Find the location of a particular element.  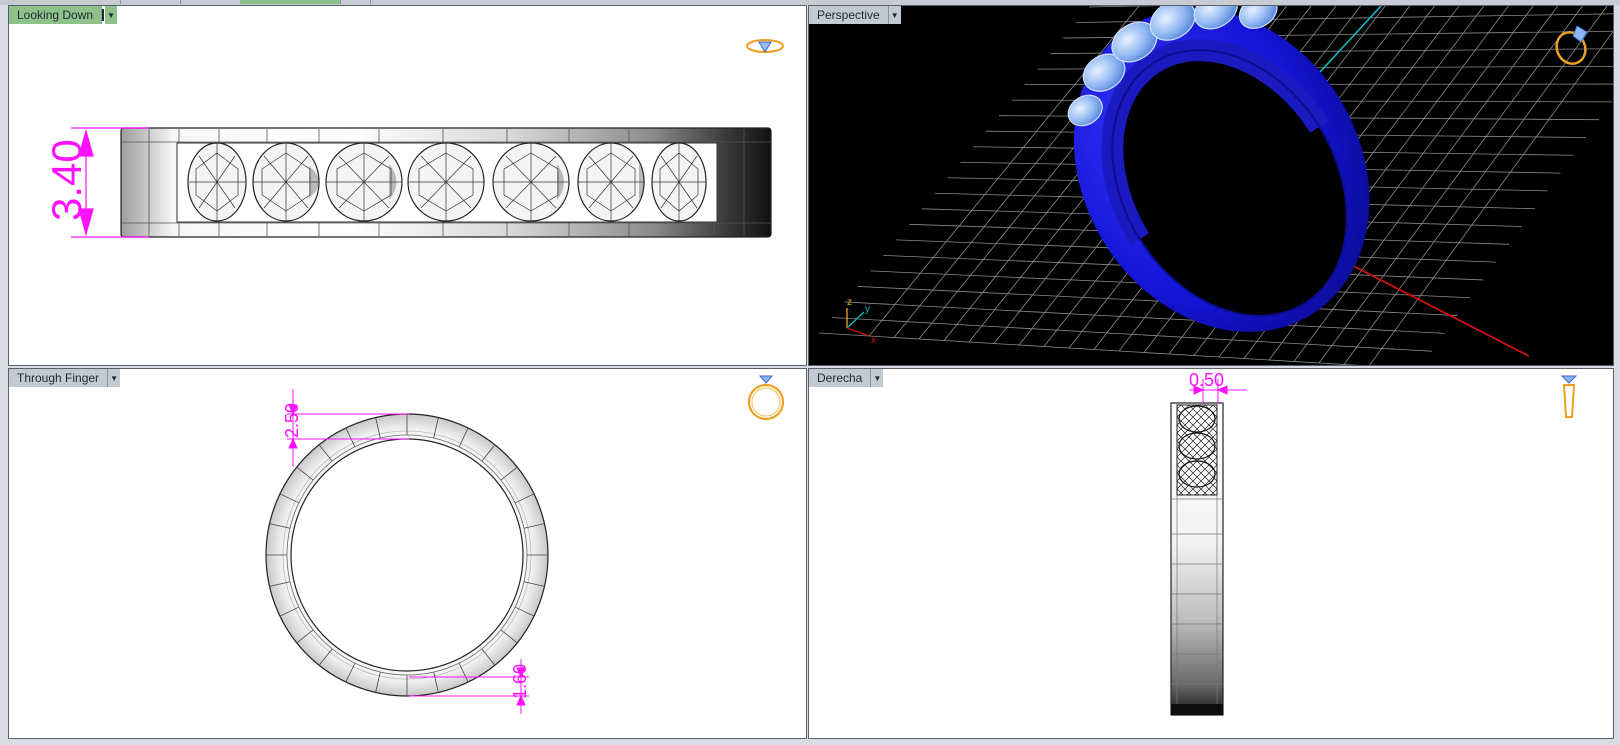

viewport-title-looking-down: Looking Down ▼ is located at coordinates (63, 15).